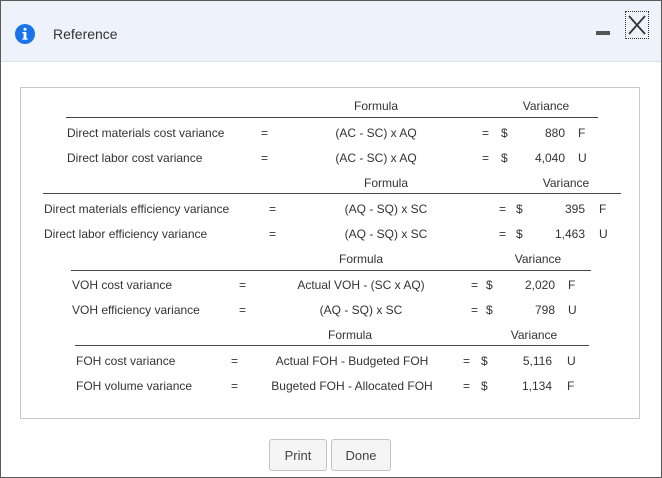  Describe the element at coordinates (549, 158) in the screenshot. I see `row-amount: 4,040` at that location.